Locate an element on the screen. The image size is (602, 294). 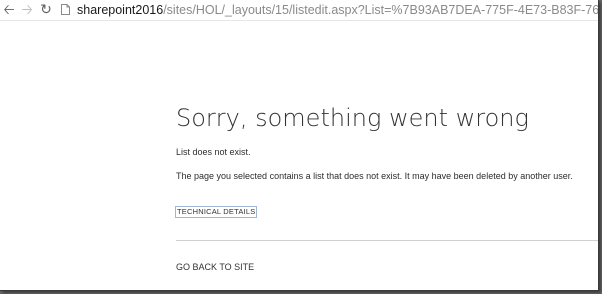
page-icon is located at coordinates (65, 9).